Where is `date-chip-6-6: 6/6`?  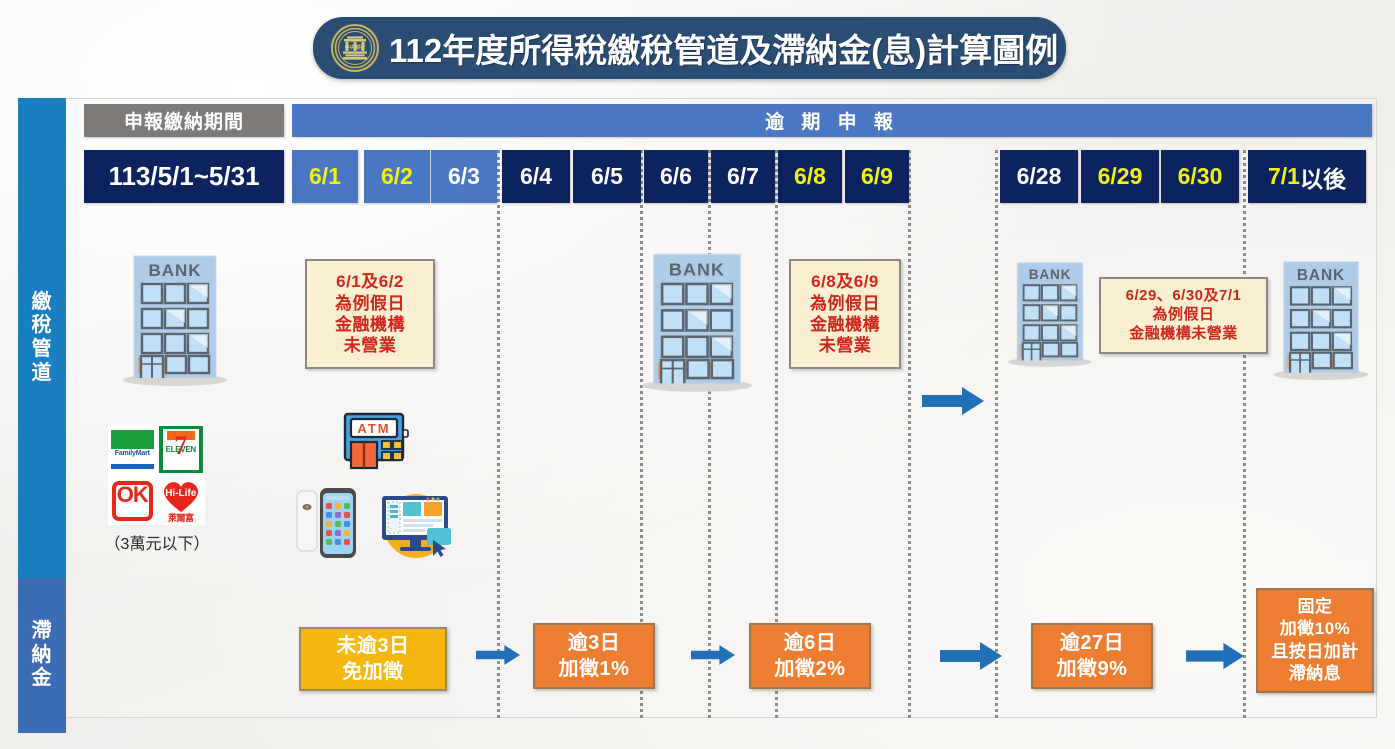 date-chip-6-6: 6/6 is located at coordinates (676, 176).